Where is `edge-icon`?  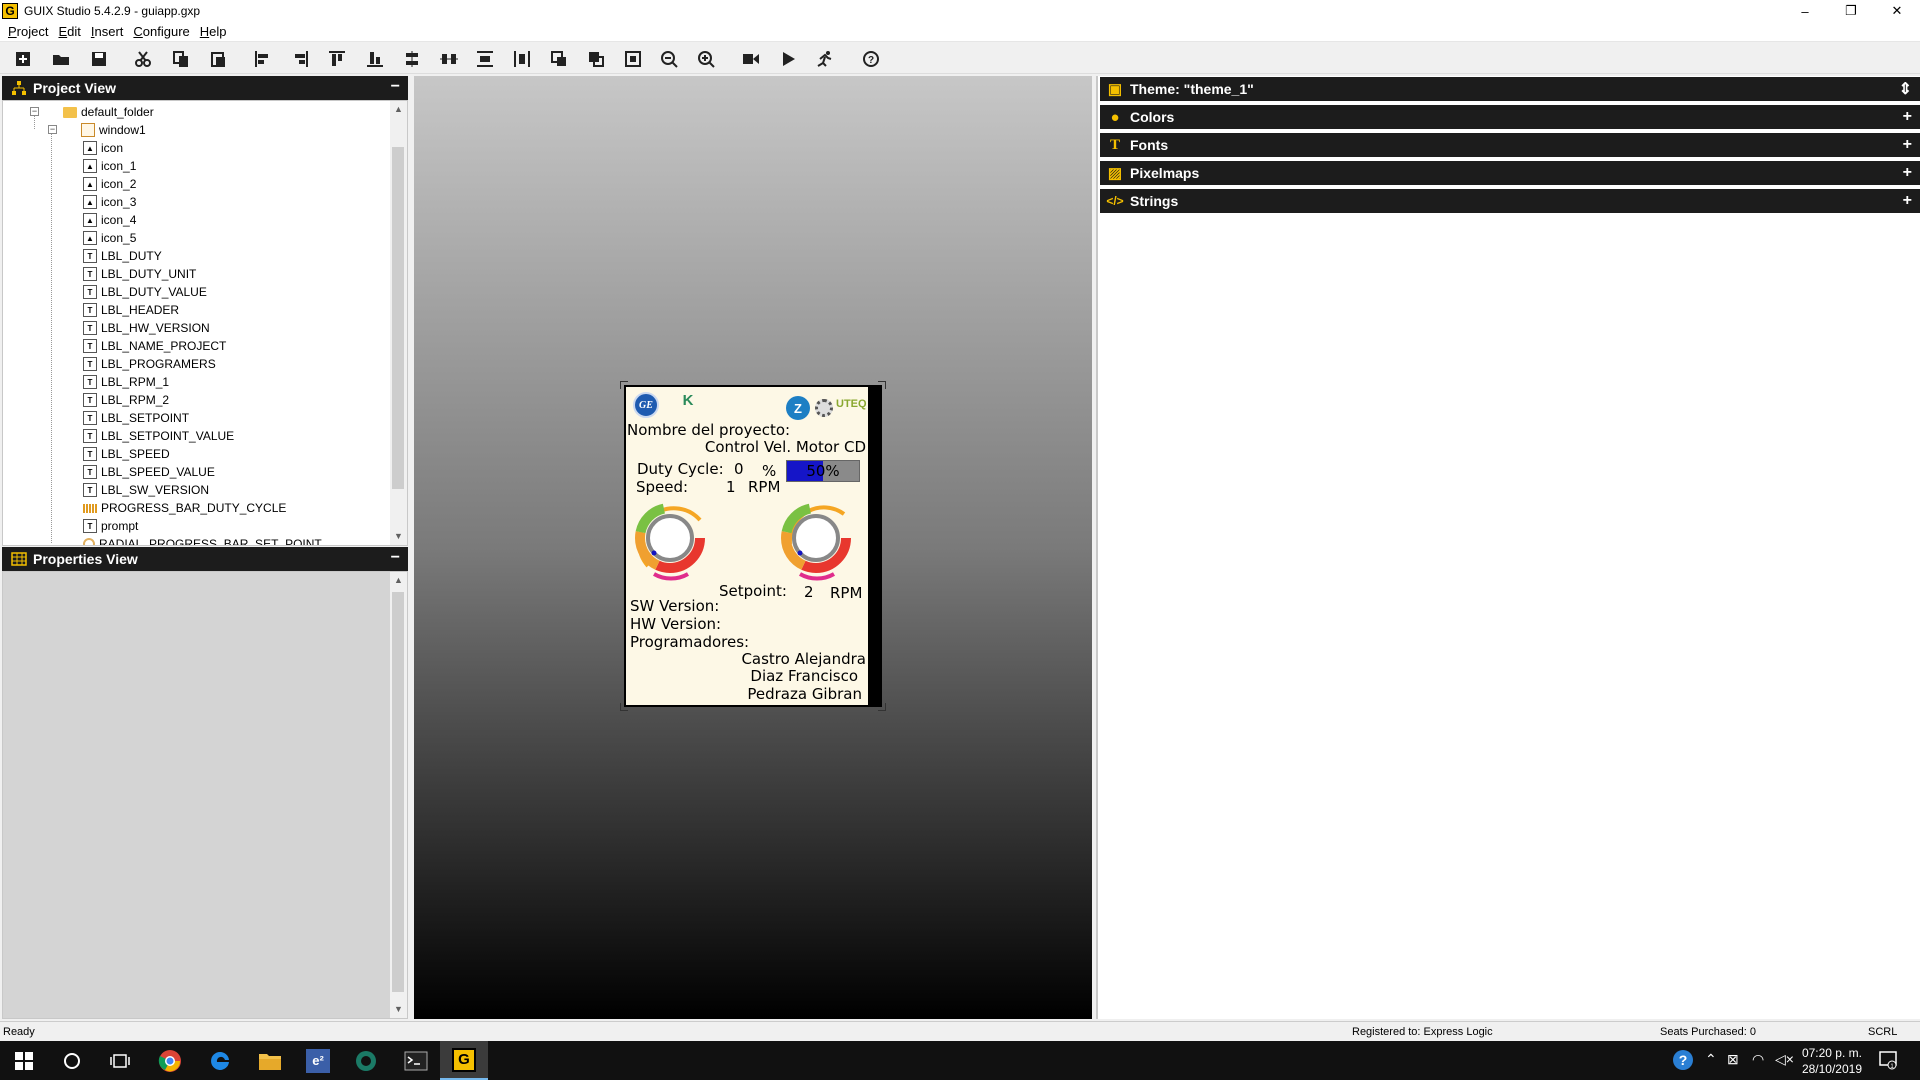 edge-icon is located at coordinates (220, 1060).